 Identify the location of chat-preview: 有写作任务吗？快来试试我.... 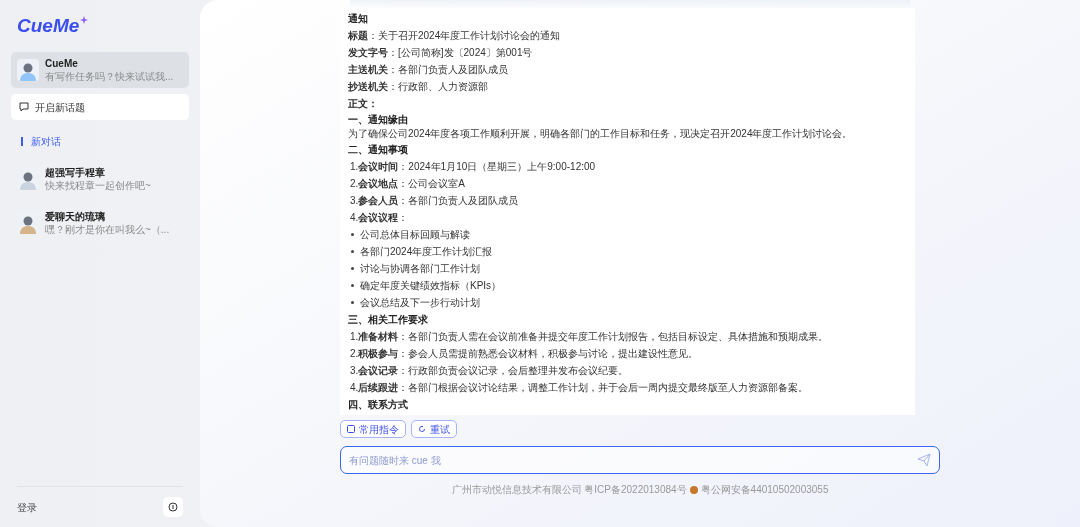
(109, 76).